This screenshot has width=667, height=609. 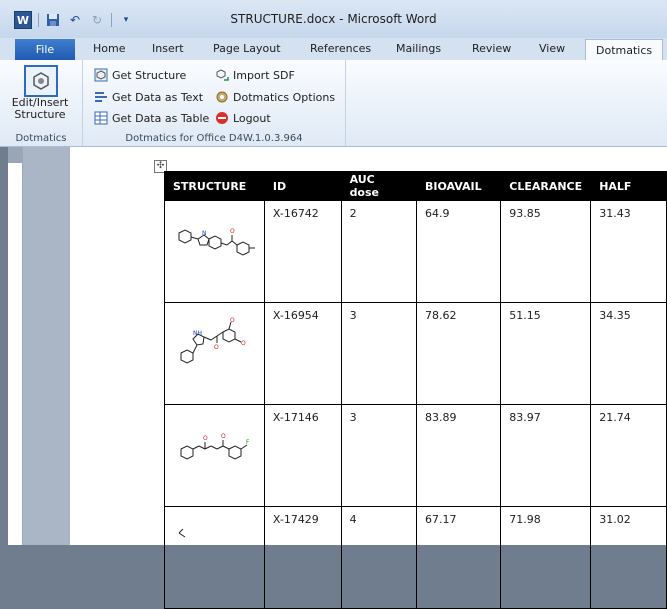 What do you see at coordinates (546, 186) in the screenshot?
I see `header-clearance: CLEARANCE` at bounding box center [546, 186].